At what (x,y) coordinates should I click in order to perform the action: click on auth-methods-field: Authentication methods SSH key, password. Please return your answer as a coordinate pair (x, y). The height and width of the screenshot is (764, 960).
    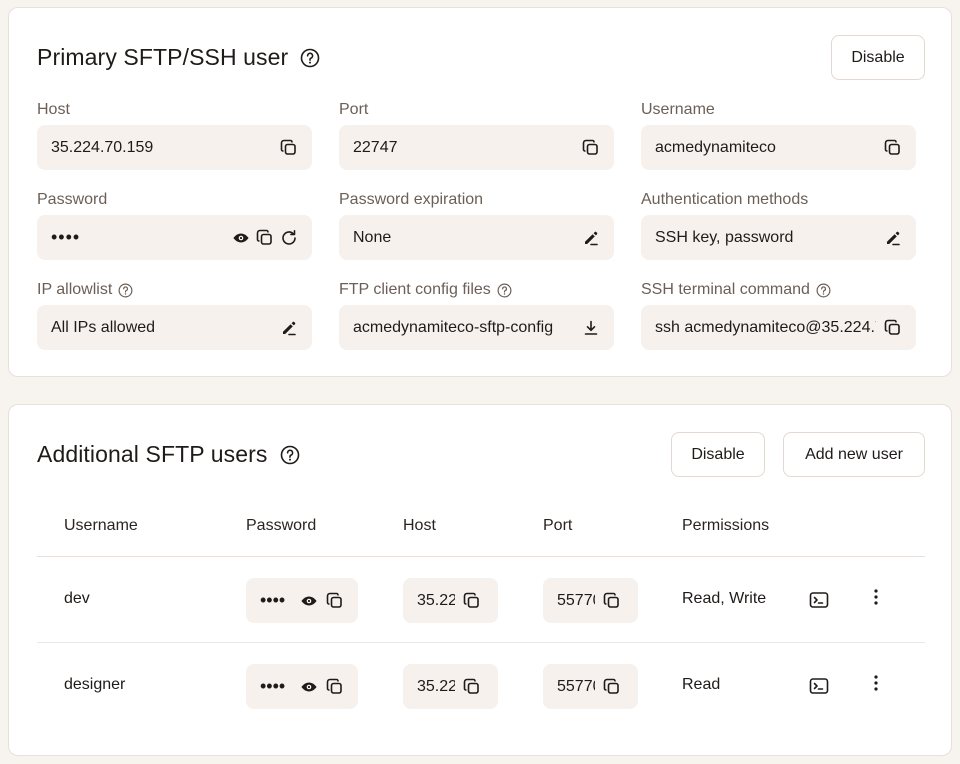
    Looking at the image, I should click on (778, 224).